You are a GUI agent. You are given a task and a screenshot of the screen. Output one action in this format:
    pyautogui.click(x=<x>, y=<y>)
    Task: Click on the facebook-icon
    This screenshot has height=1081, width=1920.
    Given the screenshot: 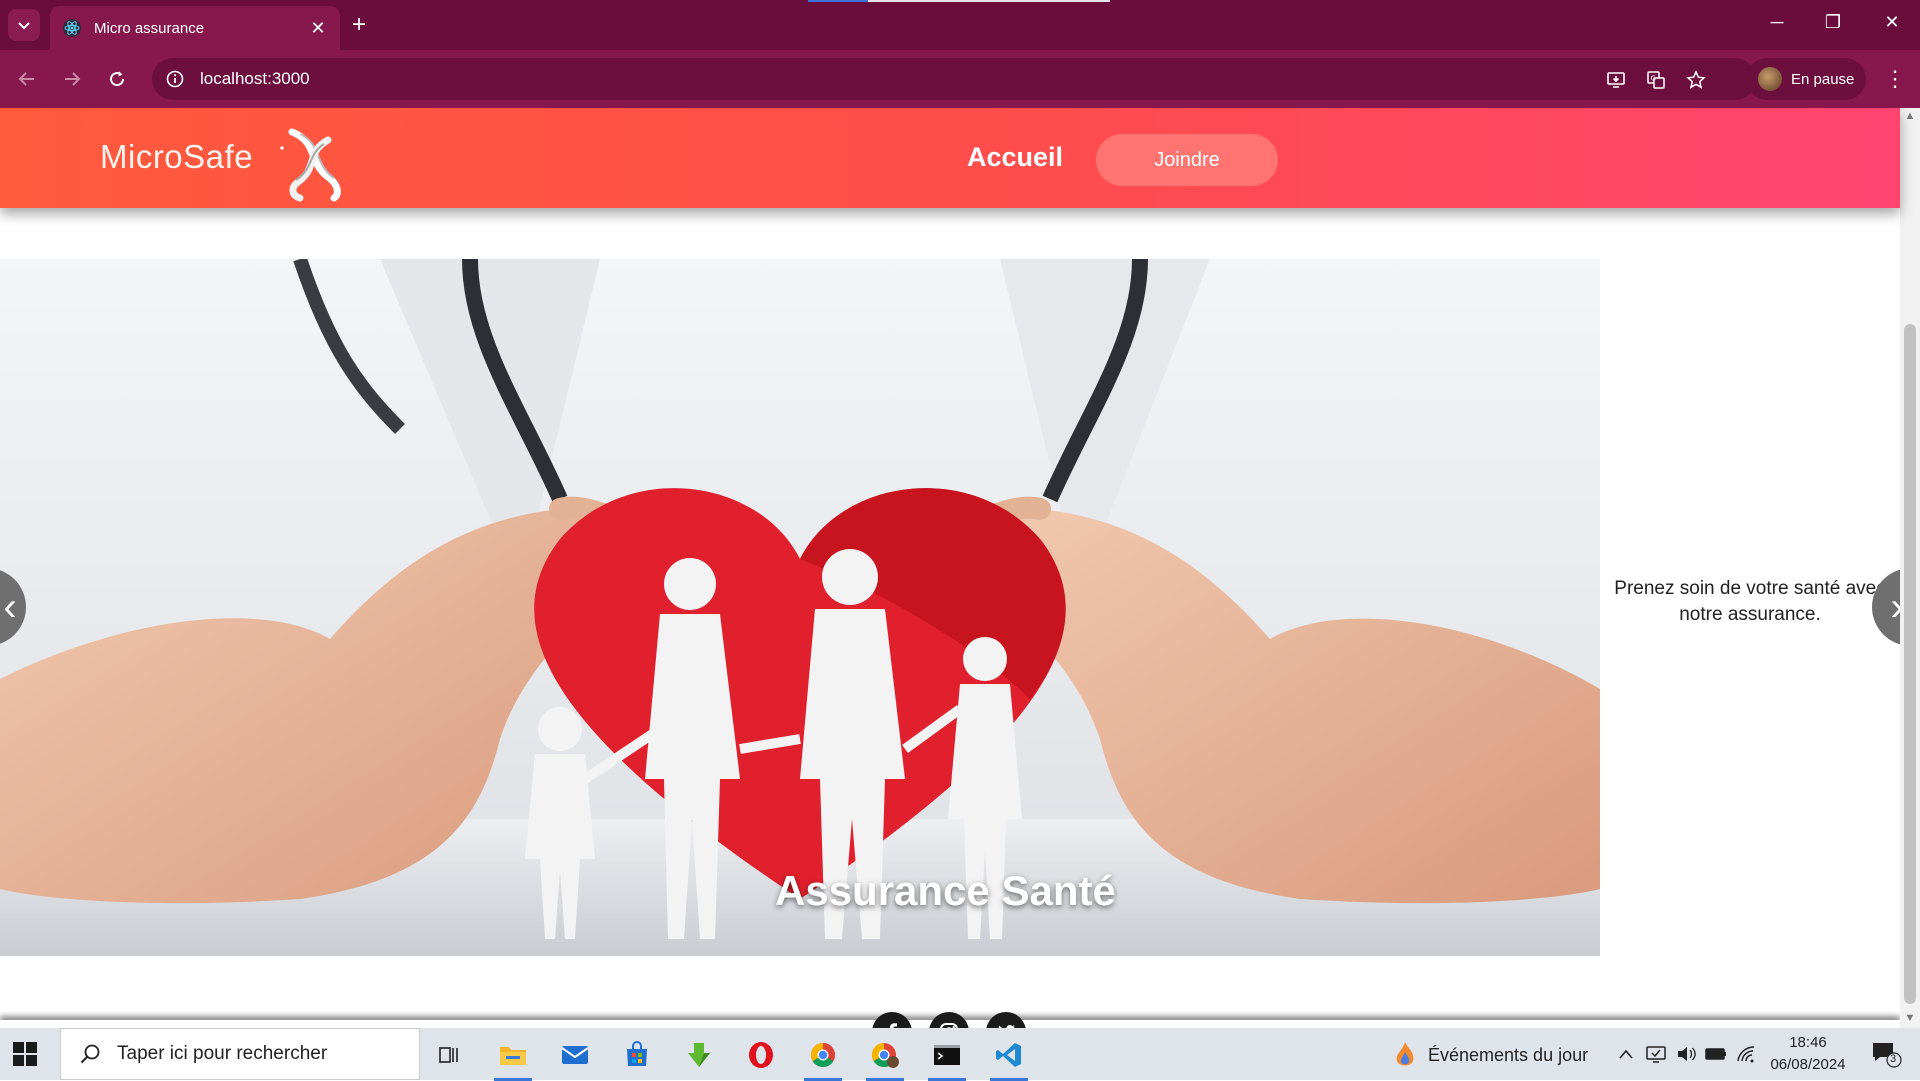 What is the action you would take?
    pyautogui.click(x=892, y=1020)
    